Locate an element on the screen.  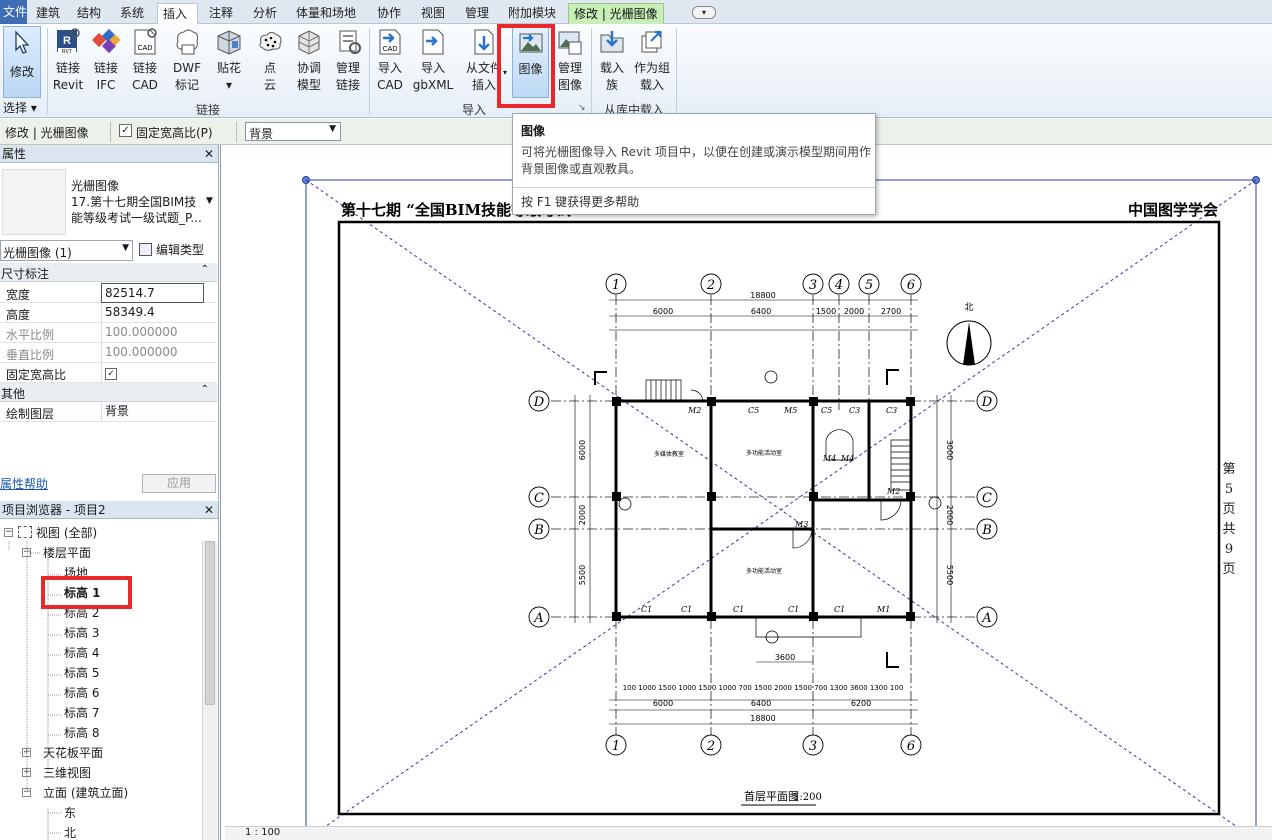
prop-row-draw-layer: 绘制图层 背景 is located at coordinates (108, 412).